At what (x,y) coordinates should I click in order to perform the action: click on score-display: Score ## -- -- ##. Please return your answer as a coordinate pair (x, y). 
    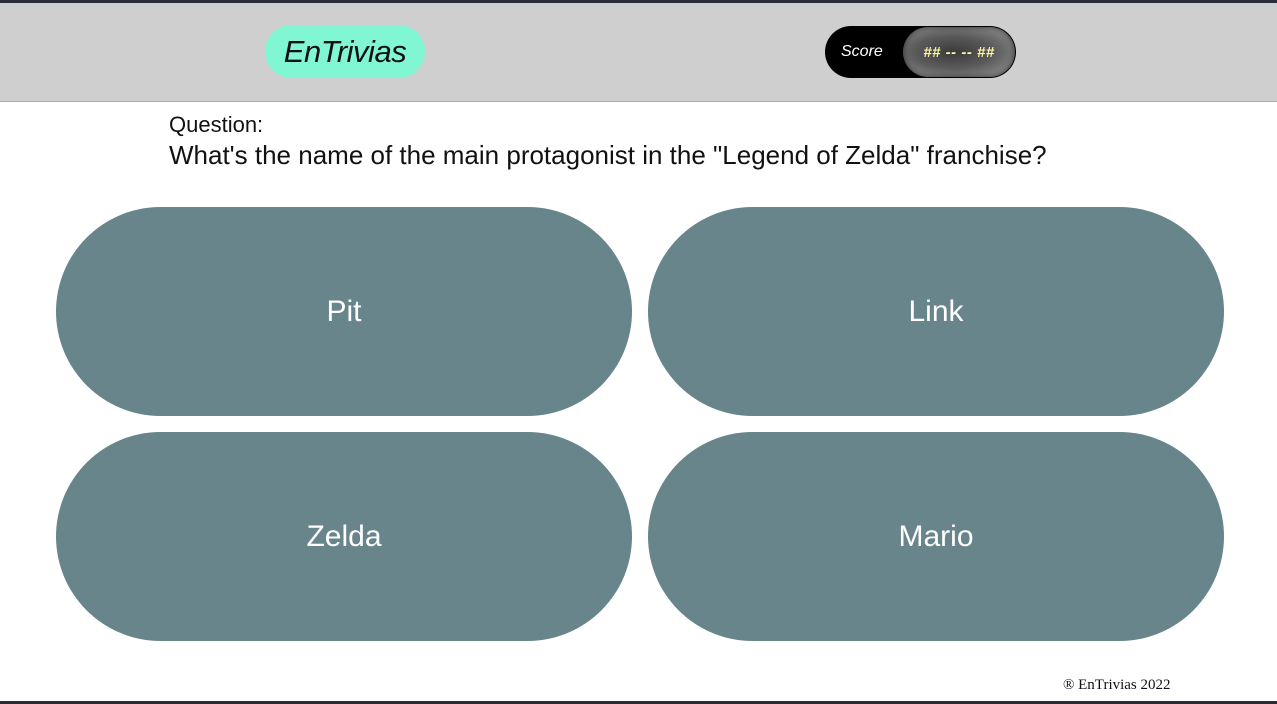
    Looking at the image, I should click on (920, 52).